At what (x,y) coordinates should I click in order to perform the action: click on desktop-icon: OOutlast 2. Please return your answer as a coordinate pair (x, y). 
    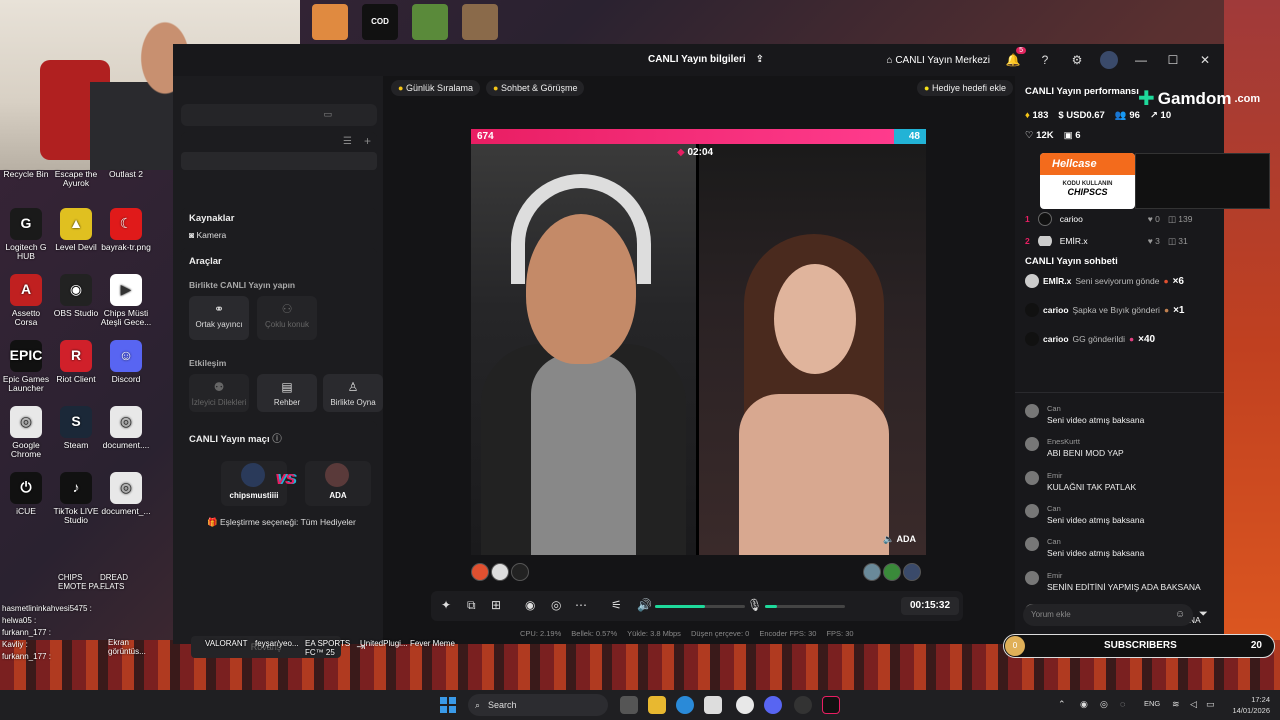
    Looking at the image, I should click on (126, 174).